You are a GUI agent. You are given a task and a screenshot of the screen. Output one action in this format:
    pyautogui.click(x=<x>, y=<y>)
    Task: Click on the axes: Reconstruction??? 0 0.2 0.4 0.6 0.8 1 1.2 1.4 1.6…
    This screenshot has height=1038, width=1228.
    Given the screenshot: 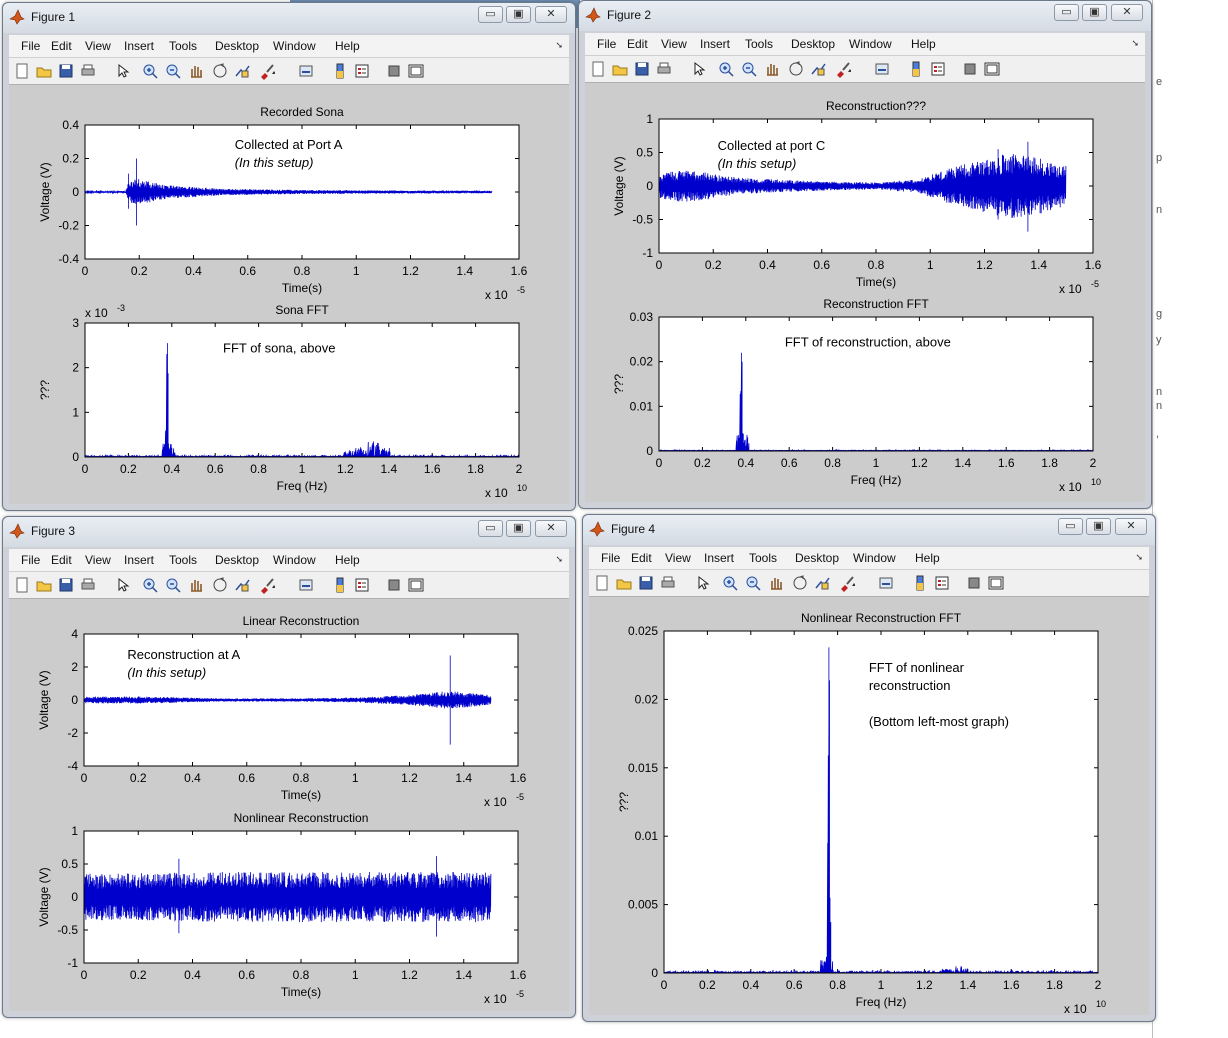 What is the action you would take?
    pyautogui.click(x=857, y=197)
    